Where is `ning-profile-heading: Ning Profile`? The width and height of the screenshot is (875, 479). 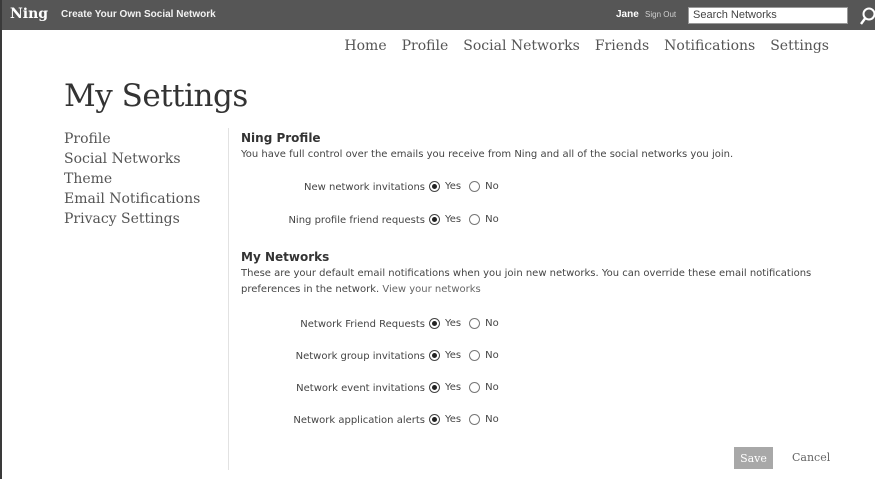
ning-profile-heading: Ning Profile is located at coordinates (281, 138).